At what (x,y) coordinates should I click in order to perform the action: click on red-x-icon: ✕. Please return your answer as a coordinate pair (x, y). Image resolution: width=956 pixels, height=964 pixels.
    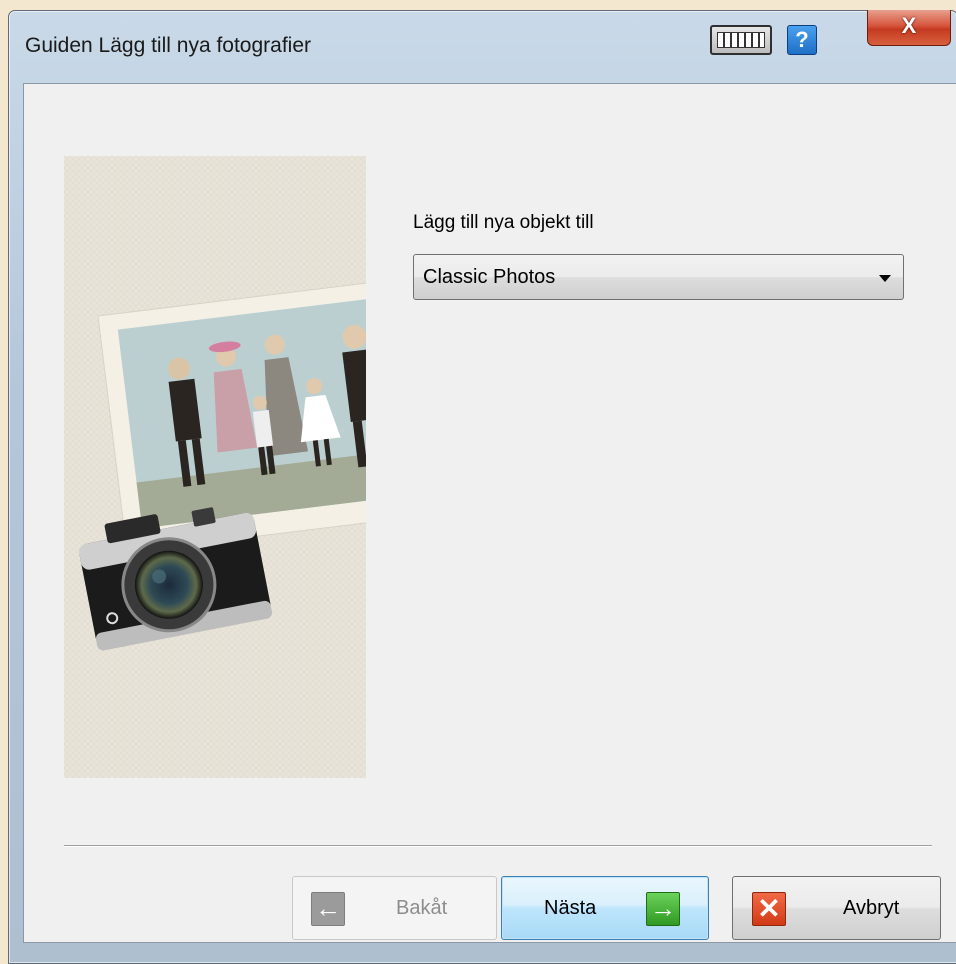
    Looking at the image, I should click on (769, 909).